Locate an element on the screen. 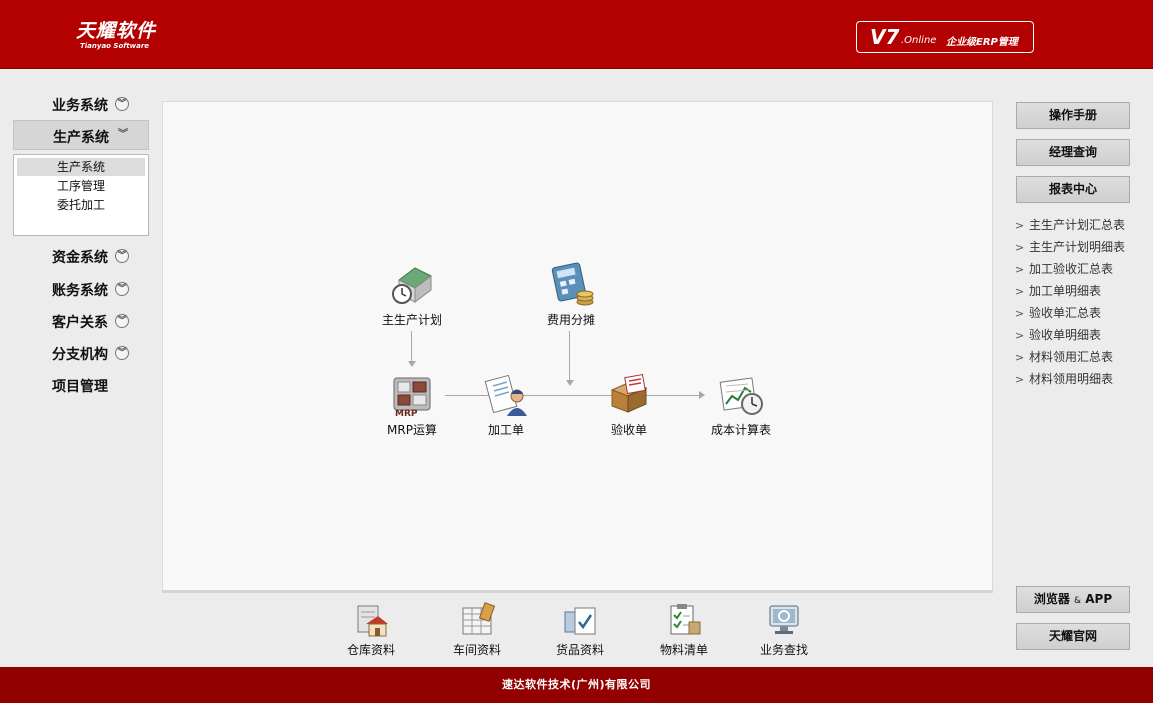 The width and height of the screenshot is (1153, 703). flow-node-acceptance: 验收单 is located at coordinates (629, 405).